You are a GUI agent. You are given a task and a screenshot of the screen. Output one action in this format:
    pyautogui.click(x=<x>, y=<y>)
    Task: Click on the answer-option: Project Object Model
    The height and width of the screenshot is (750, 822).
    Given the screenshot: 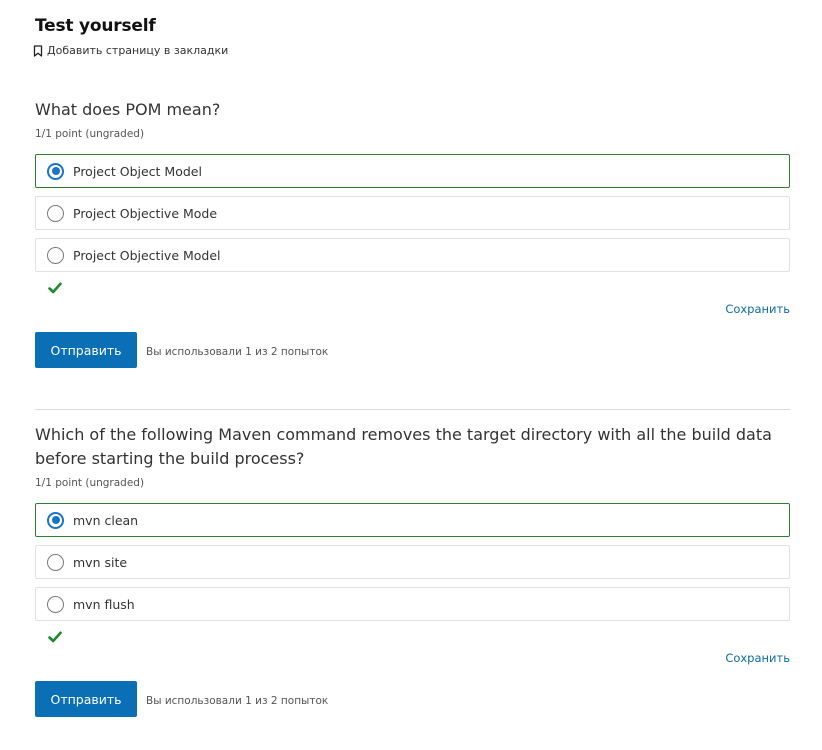 What is the action you would take?
    pyautogui.click(x=412, y=171)
    